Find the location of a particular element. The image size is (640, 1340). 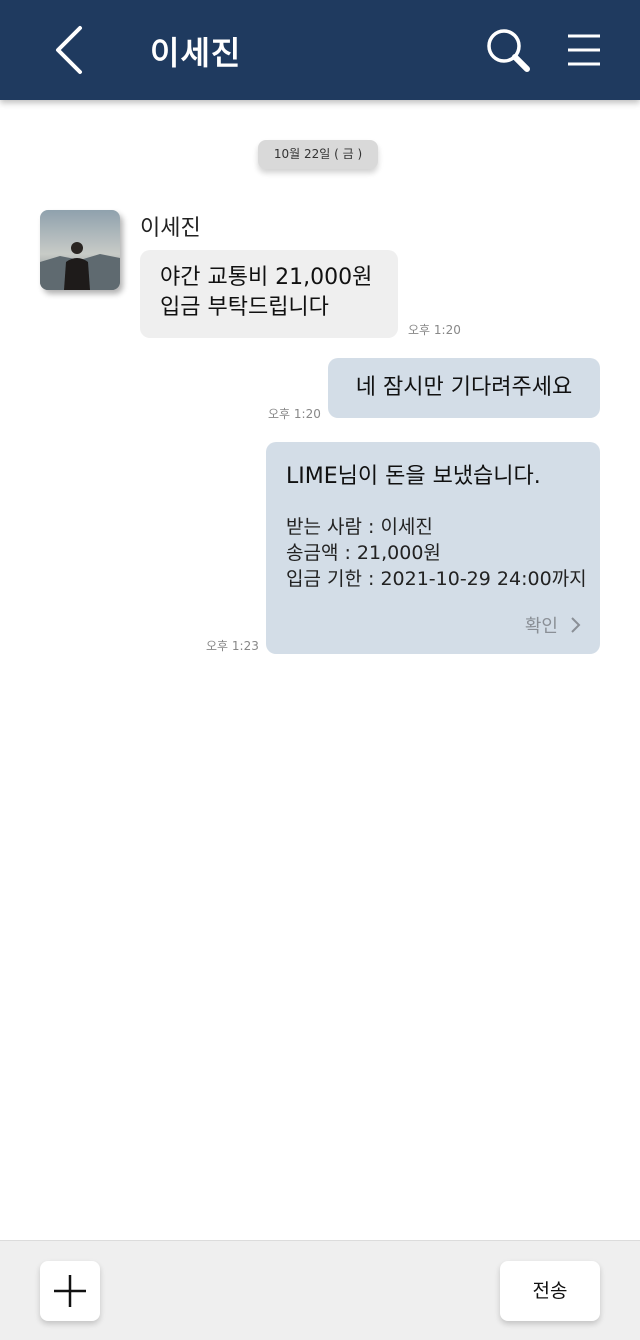

chevron-left-icon is located at coordinates (69, 50).